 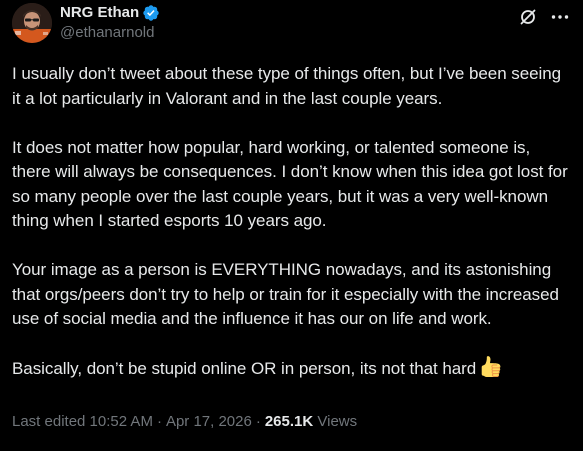 What do you see at coordinates (209, 421) in the screenshot?
I see `tweet-date-link: Apr 17, 2026` at bounding box center [209, 421].